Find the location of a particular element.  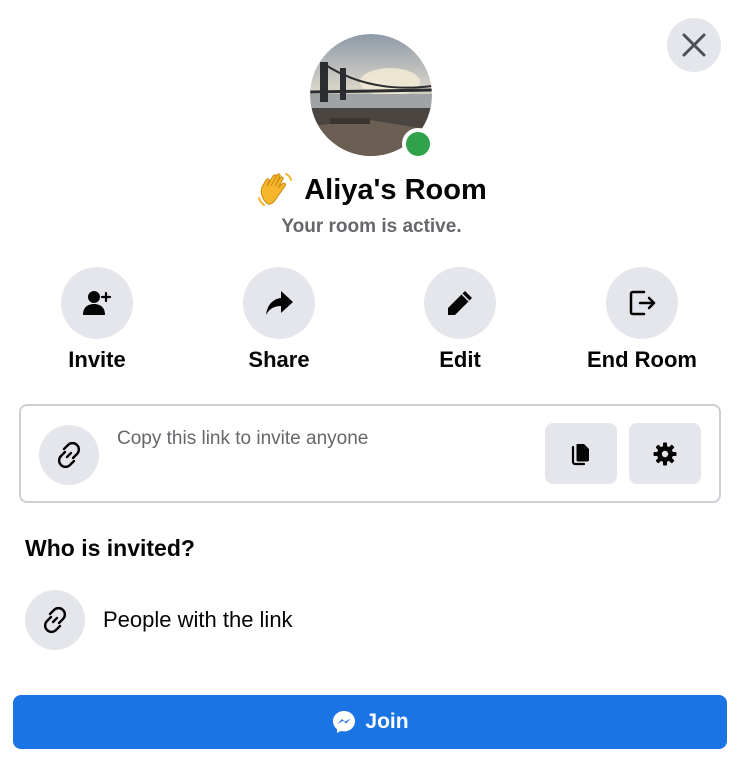

room-title: Aliya's Room is located at coordinates (395, 189).